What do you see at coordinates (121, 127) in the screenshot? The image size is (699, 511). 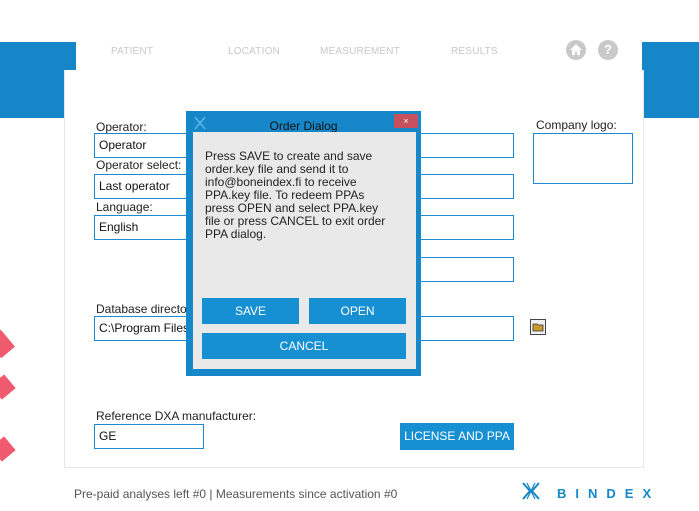 I see `operator-label: Operator:` at bounding box center [121, 127].